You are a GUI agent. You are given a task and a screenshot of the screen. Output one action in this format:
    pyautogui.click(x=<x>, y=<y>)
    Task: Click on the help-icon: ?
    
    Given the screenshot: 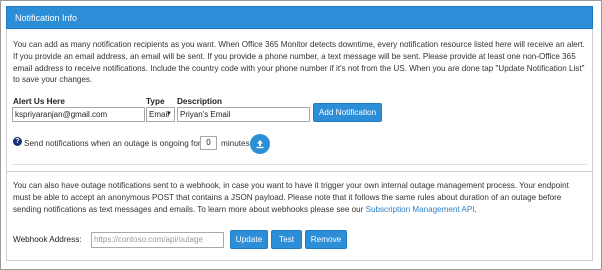 What is the action you would take?
    pyautogui.click(x=17, y=141)
    